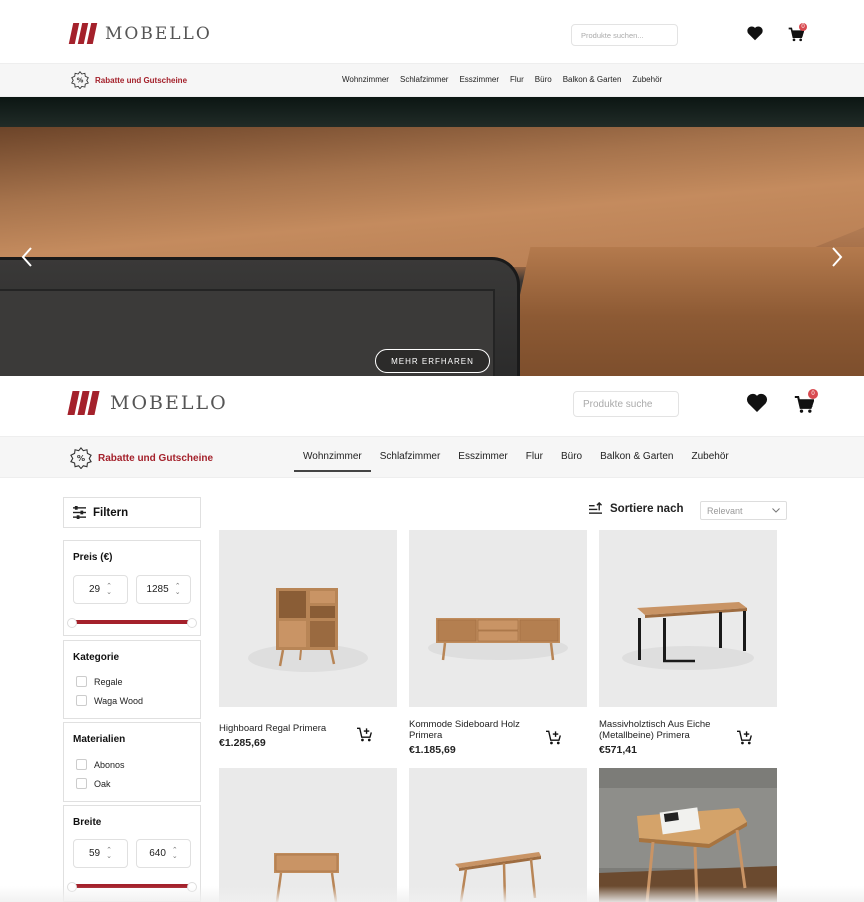  Describe the element at coordinates (93, 557) in the screenshot. I see `price-filter-label: Preis (€)` at that location.